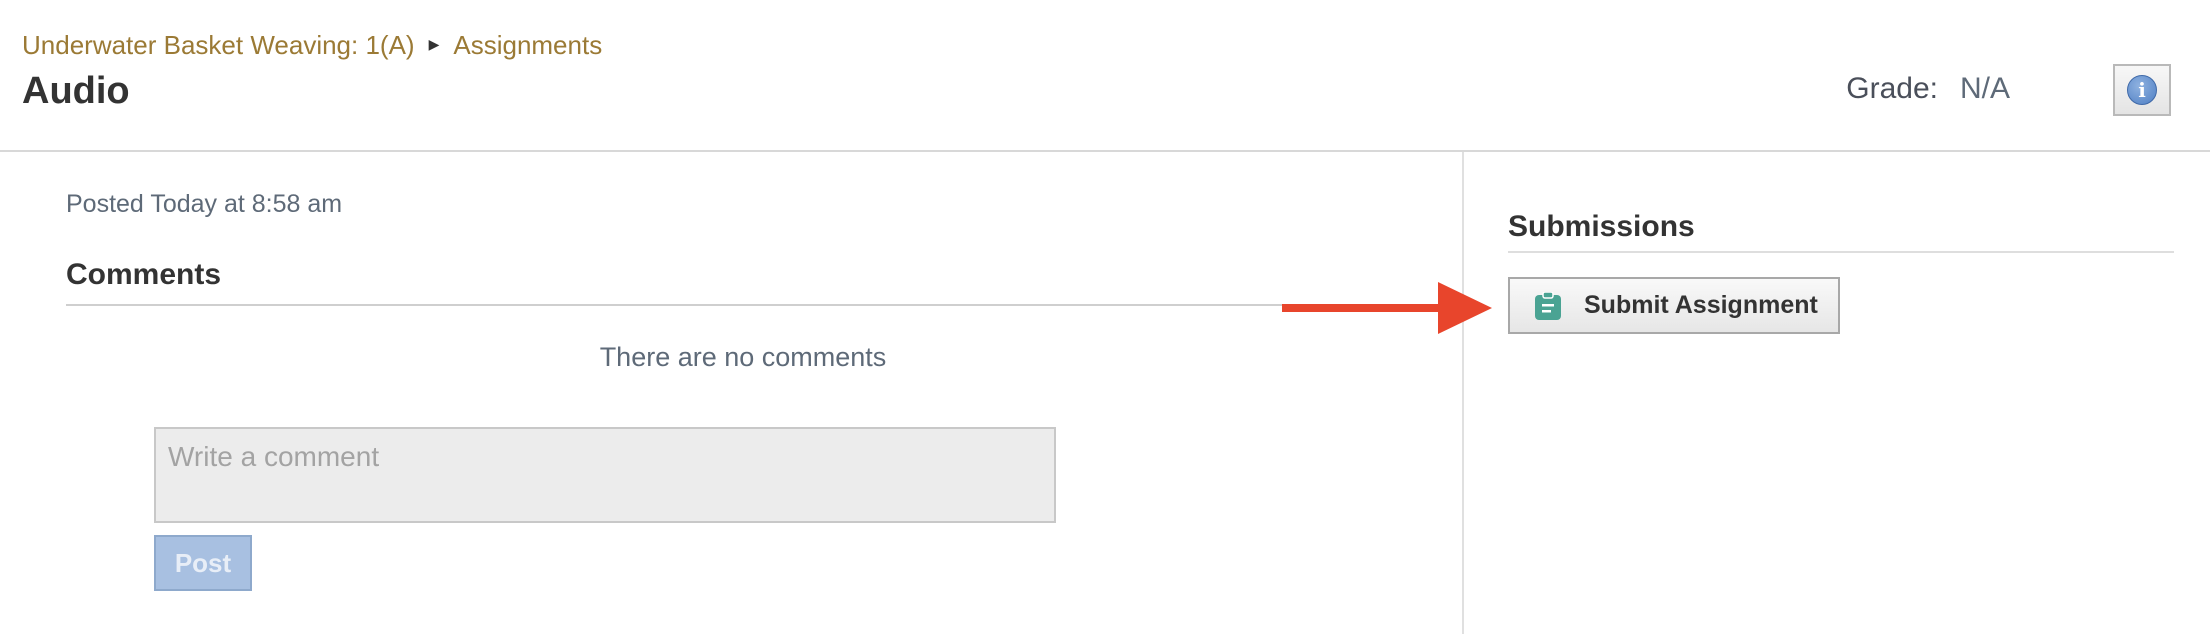 The image size is (2210, 634). Describe the element at coordinates (1984, 88) in the screenshot. I see `grade-value: N/A` at that location.